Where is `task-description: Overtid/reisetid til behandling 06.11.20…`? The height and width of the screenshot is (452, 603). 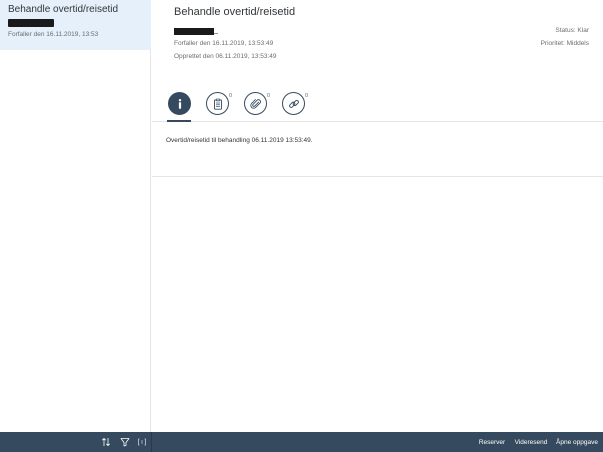 task-description: Overtid/reisetid til behandling 06.11.20… is located at coordinates (239, 140).